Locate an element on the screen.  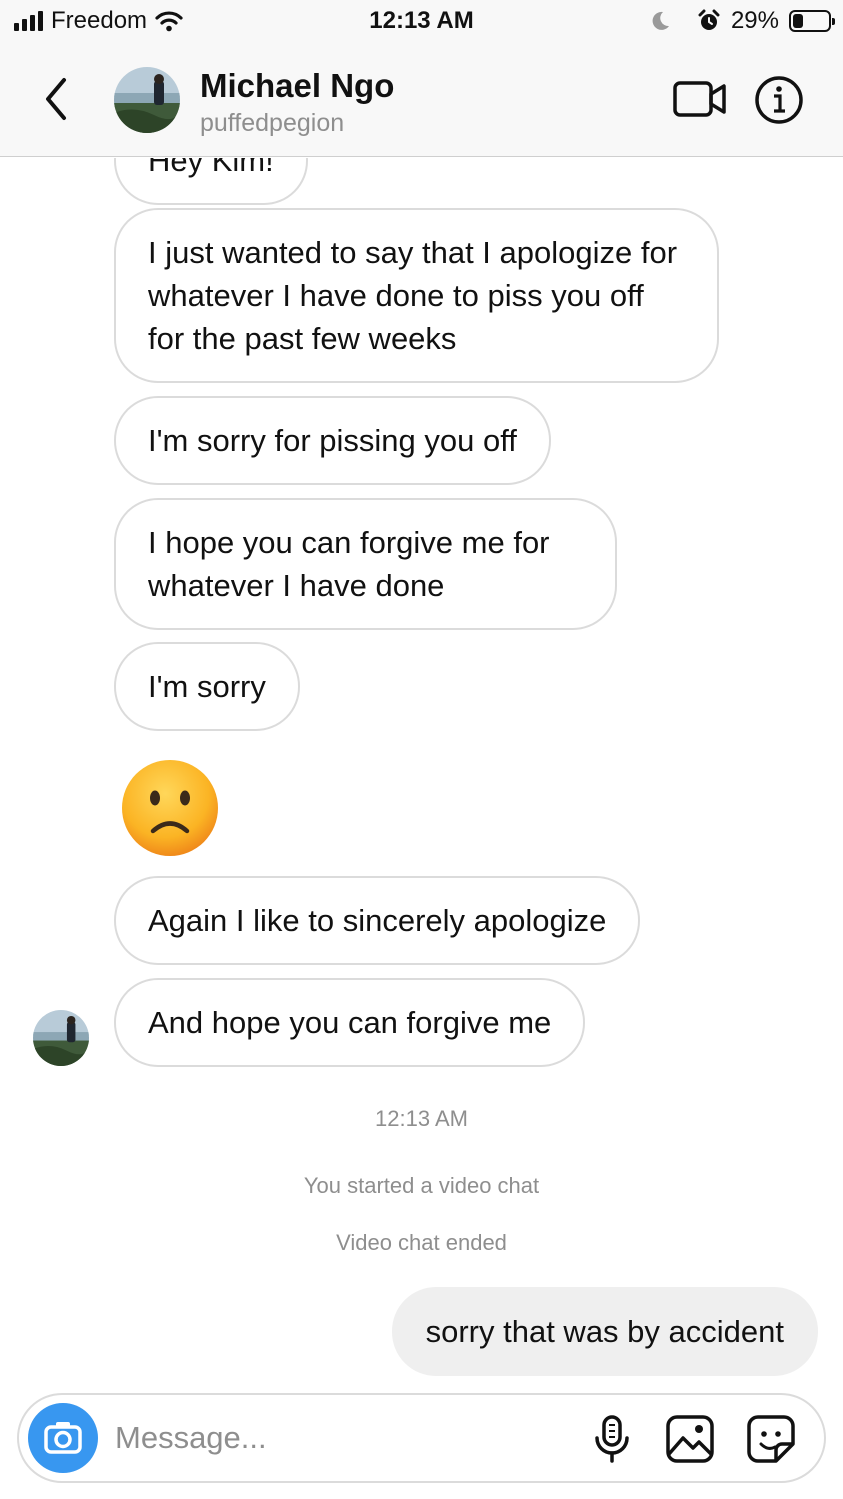
avatar is located at coordinates (147, 100).